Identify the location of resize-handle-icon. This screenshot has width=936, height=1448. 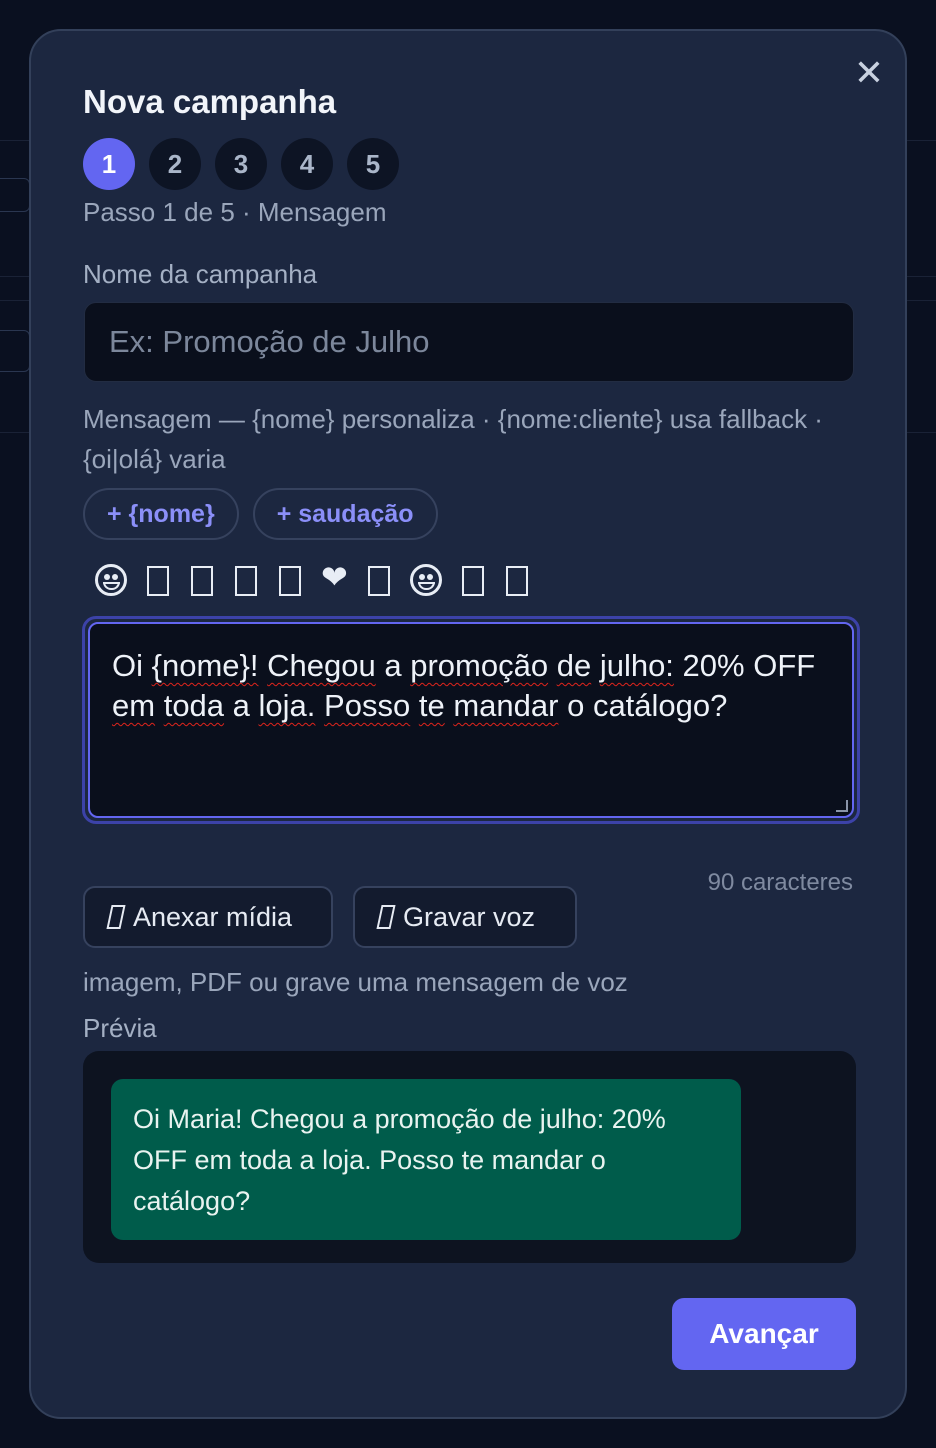
(842, 806).